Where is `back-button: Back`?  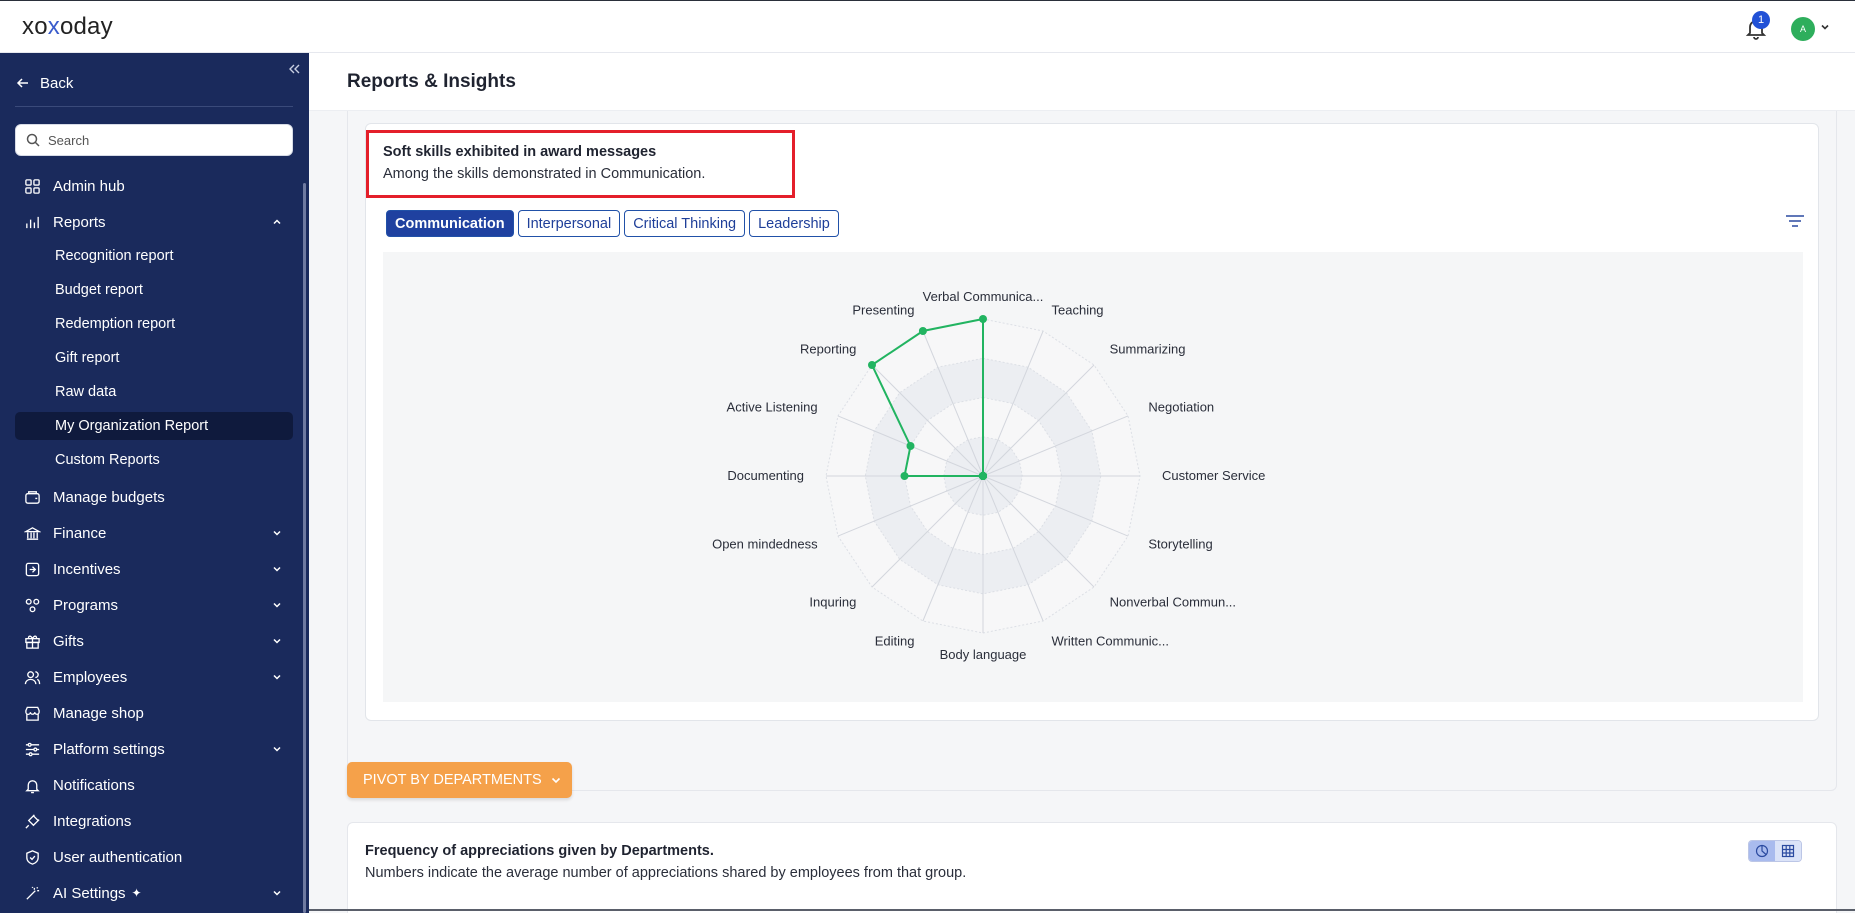
back-button: Back is located at coordinates (44, 83).